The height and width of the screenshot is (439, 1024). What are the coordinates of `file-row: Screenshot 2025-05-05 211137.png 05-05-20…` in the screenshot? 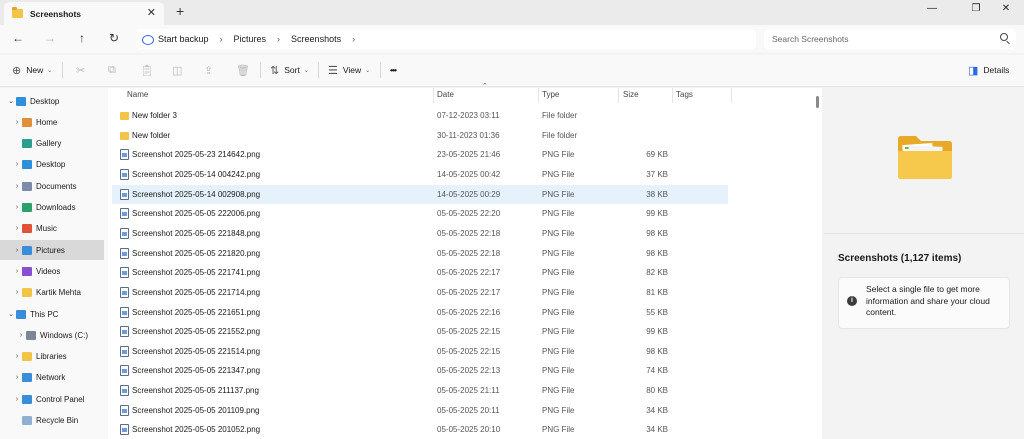 It's located at (420, 390).